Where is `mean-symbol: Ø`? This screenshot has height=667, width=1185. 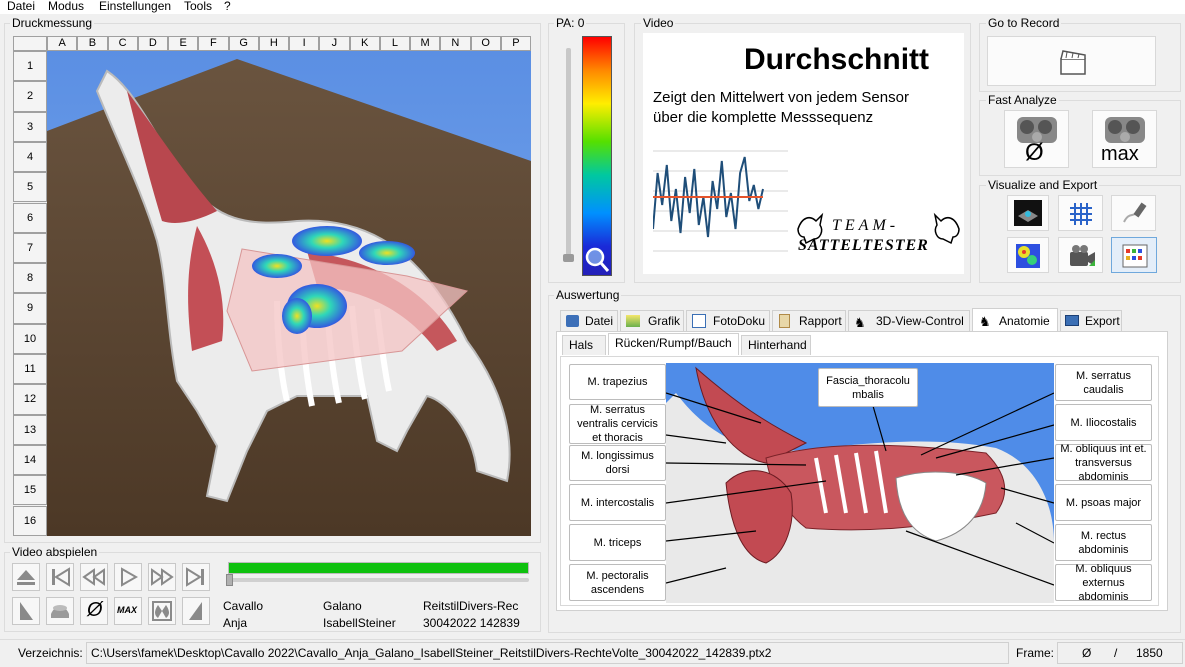 mean-symbol: Ø is located at coordinates (1034, 152).